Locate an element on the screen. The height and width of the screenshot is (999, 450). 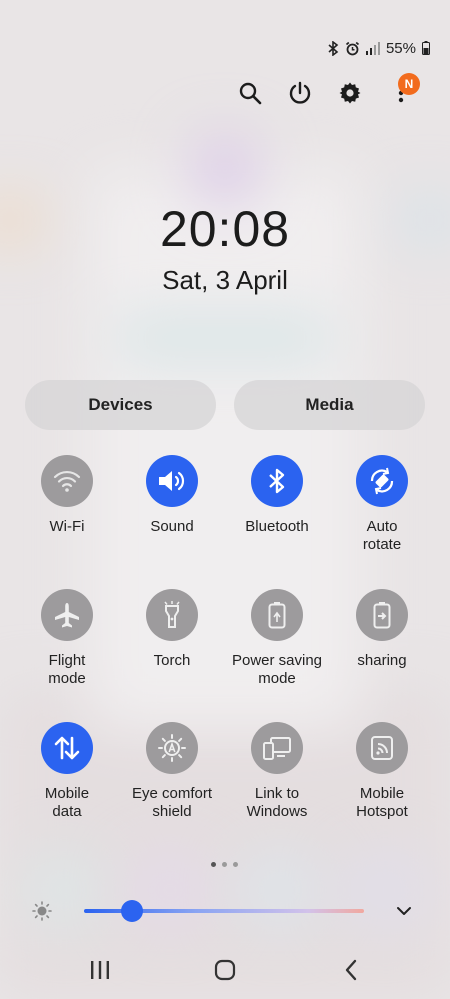
tile-wifi: Wi-Fi is located at coordinates (67, 495).